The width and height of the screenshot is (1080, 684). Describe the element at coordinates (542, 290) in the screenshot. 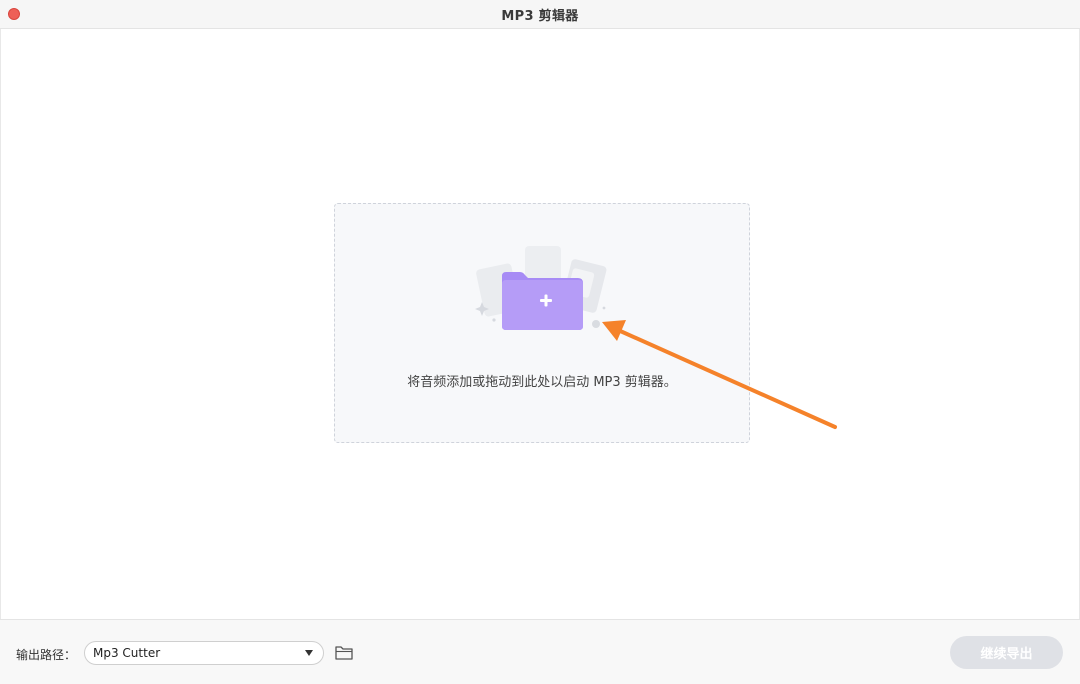

I see `folder-add-icon` at that location.